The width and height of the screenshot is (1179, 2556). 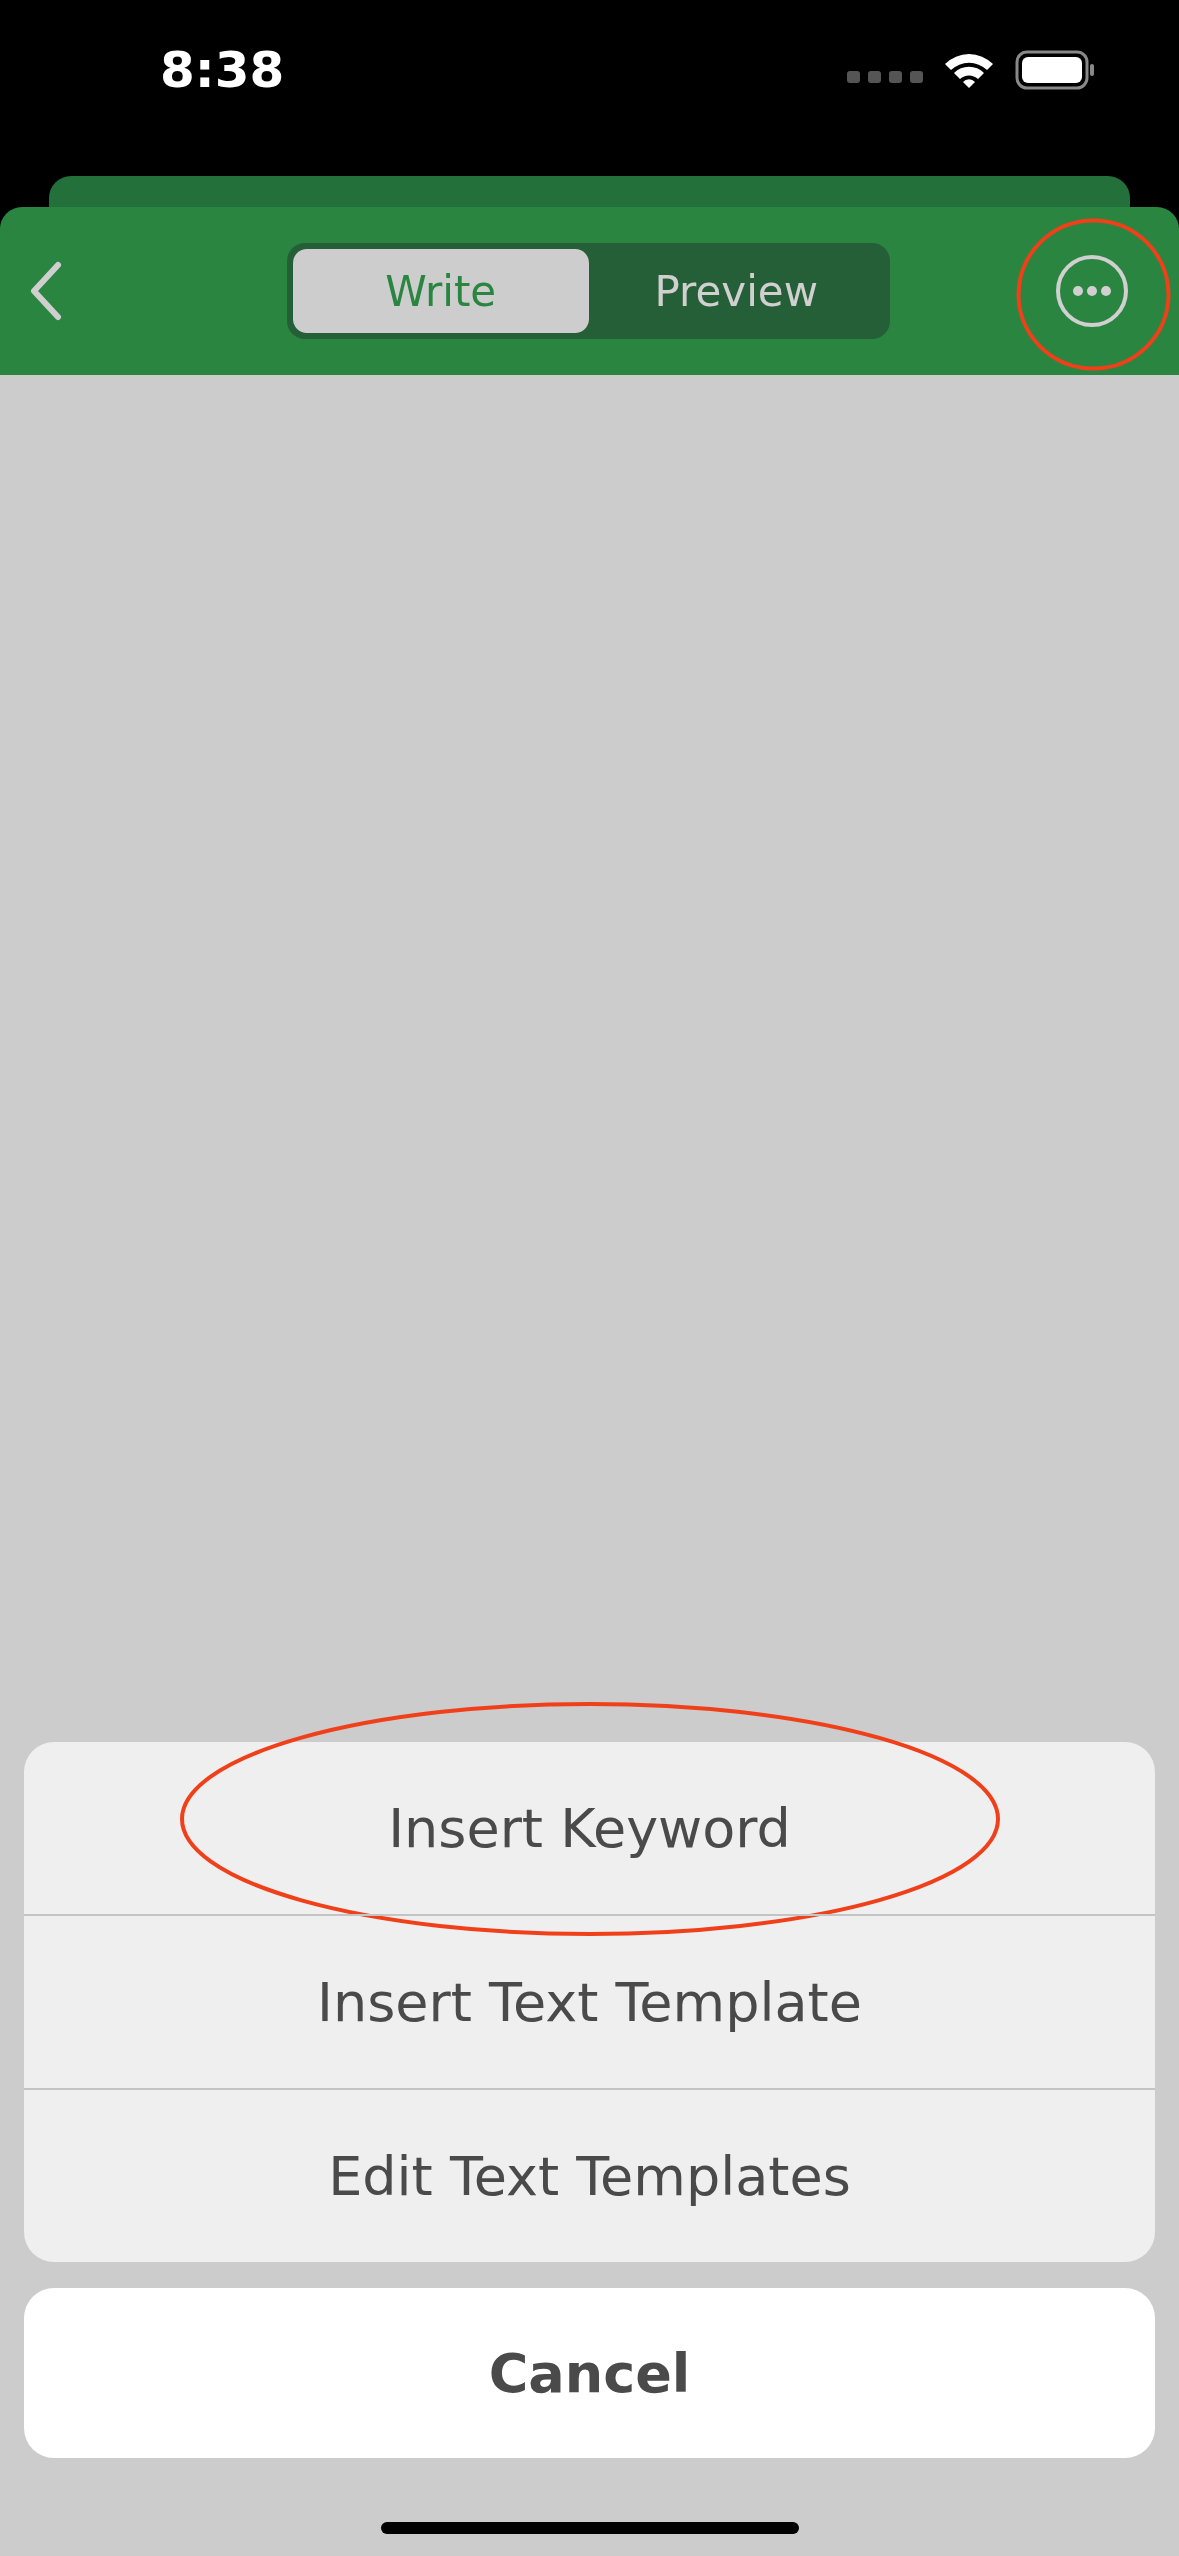 What do you see at coordinates (589, 1828) in the screenshot?
I see `action-item: Insert Keyword` at bounding box center [589, 1828].